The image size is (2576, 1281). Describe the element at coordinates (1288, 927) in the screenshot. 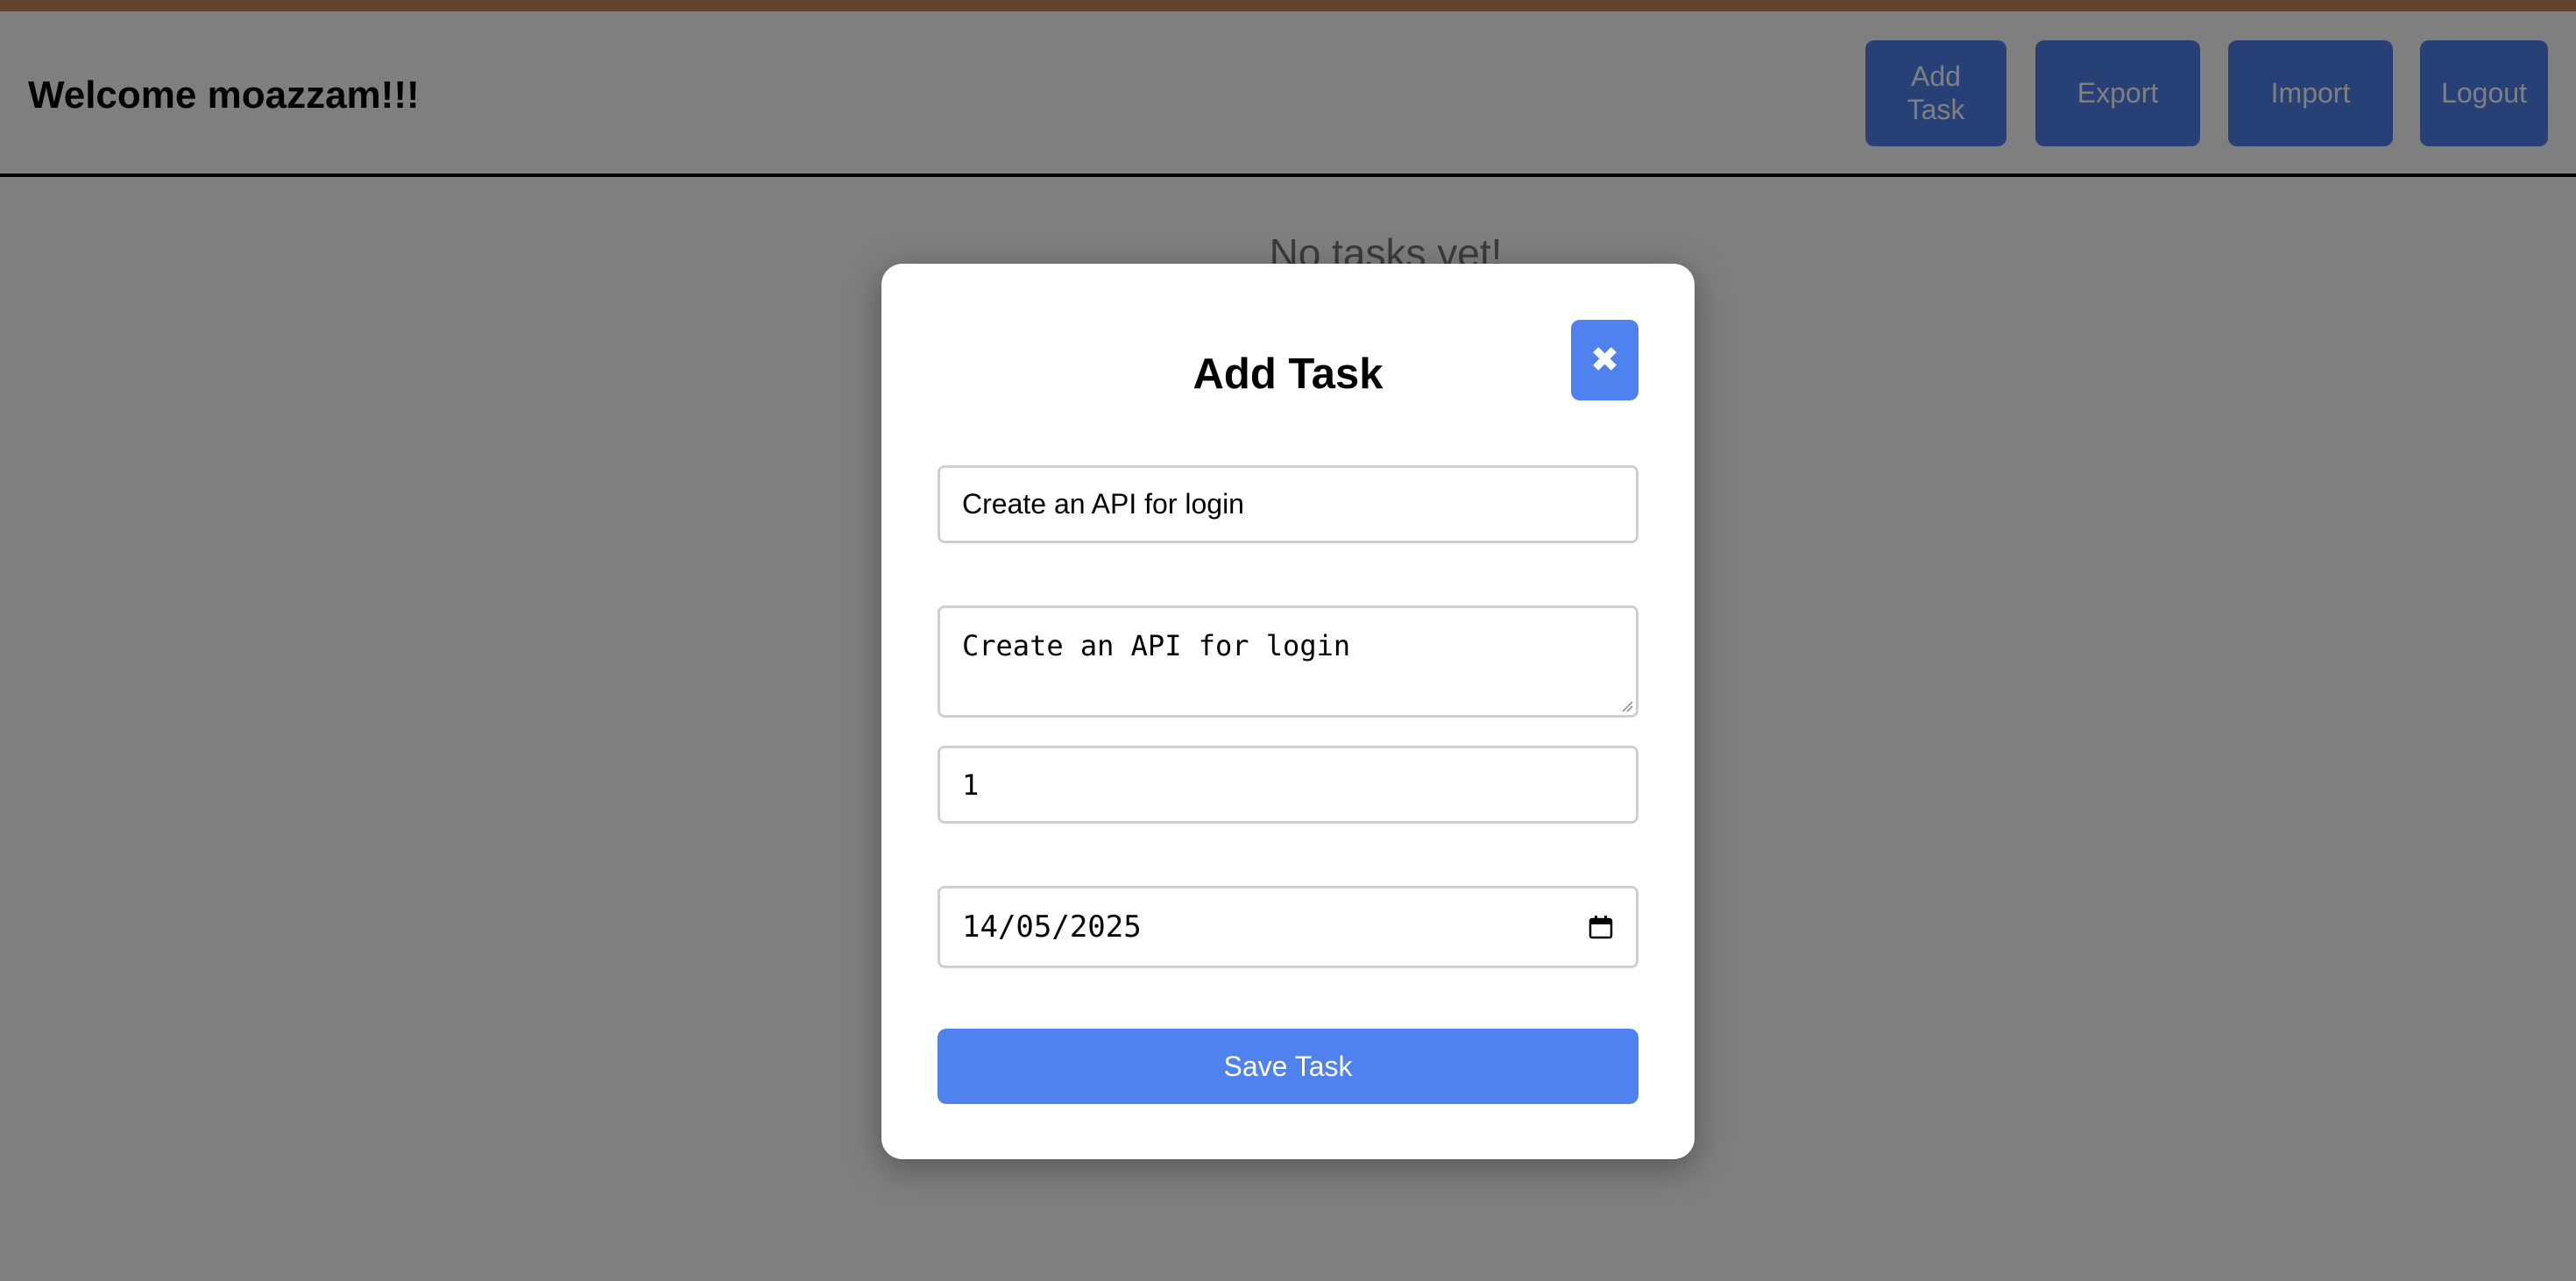

I see `task-due-date-input: 14/05/2025` at that location.